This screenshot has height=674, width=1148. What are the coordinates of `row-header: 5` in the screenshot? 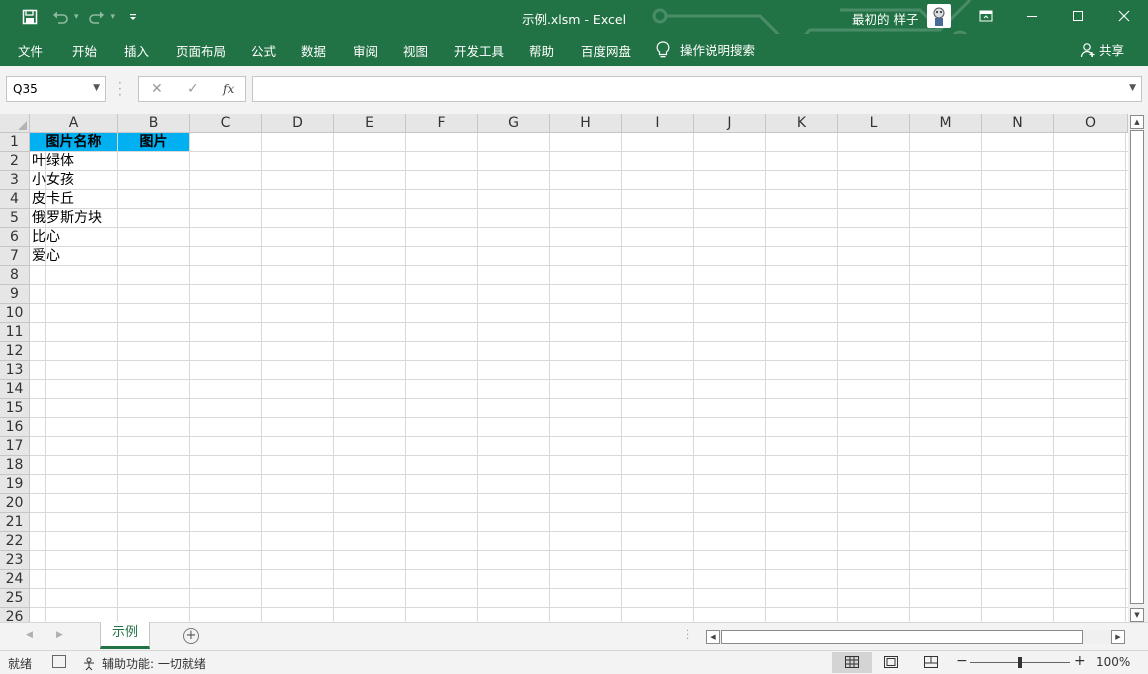 It's located at (15, 218).